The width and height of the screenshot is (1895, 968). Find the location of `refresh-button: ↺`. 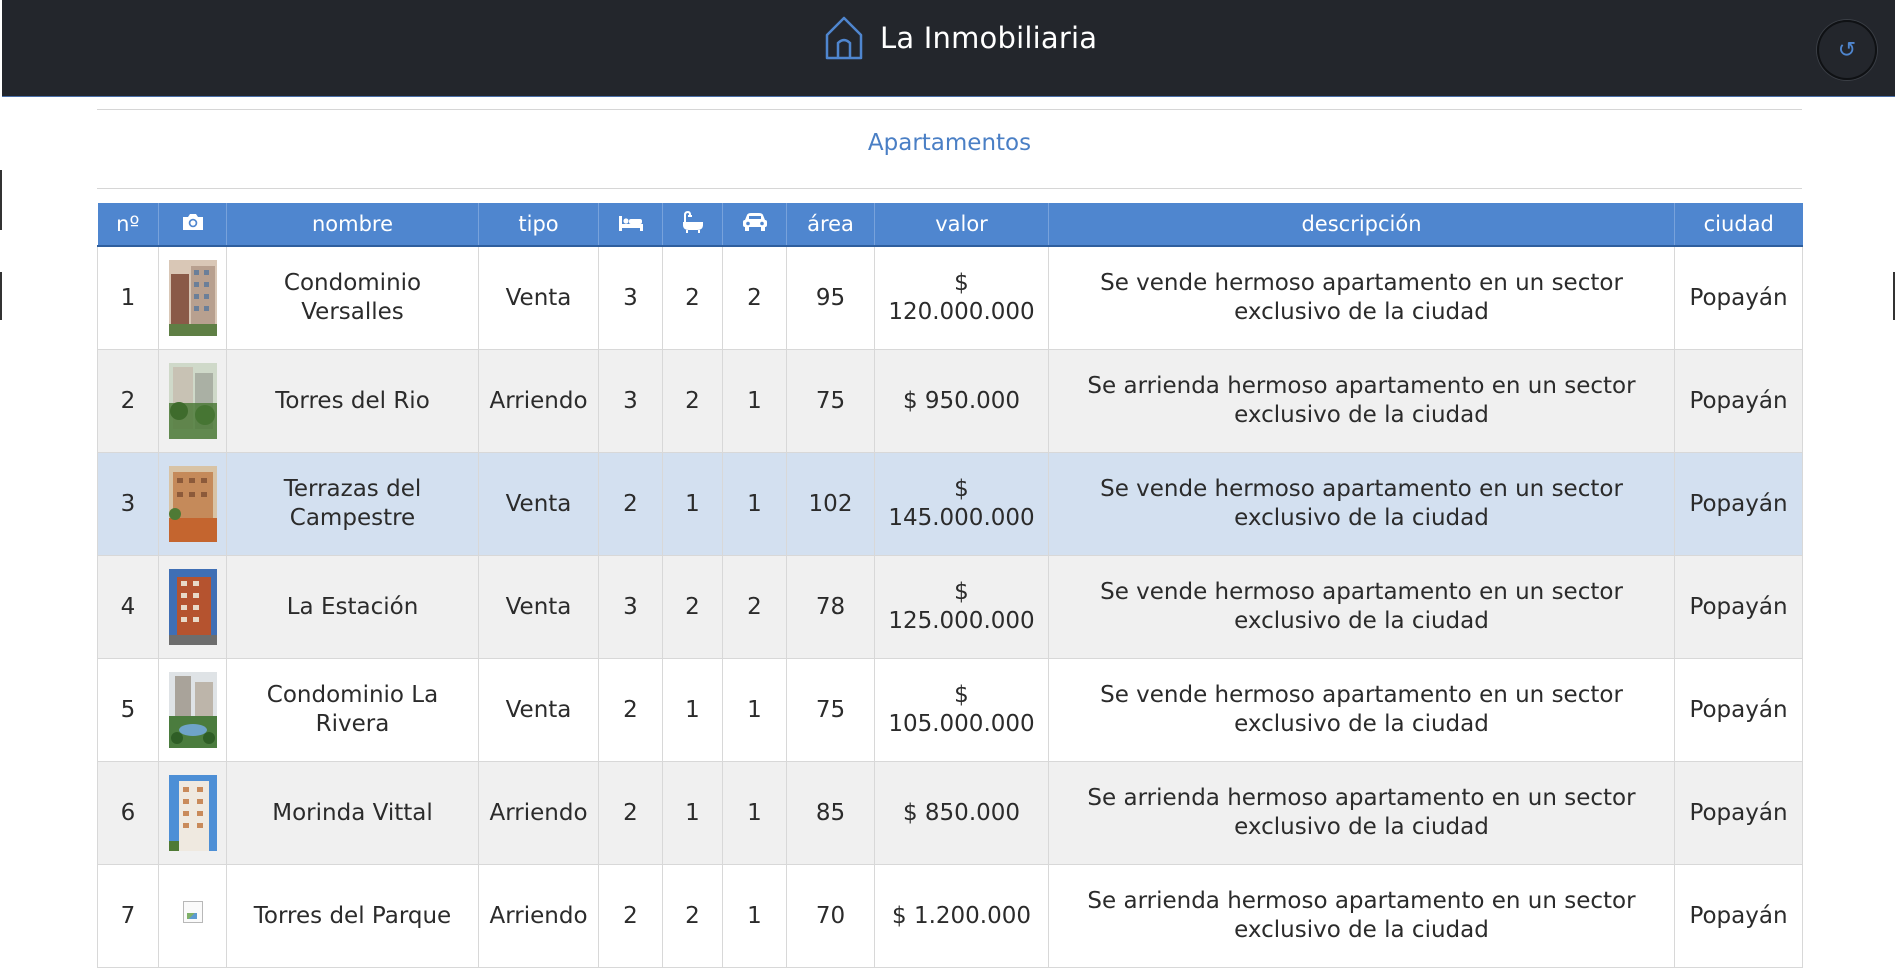

refresh-button: ↺ is located at coordinates (1847, 50).